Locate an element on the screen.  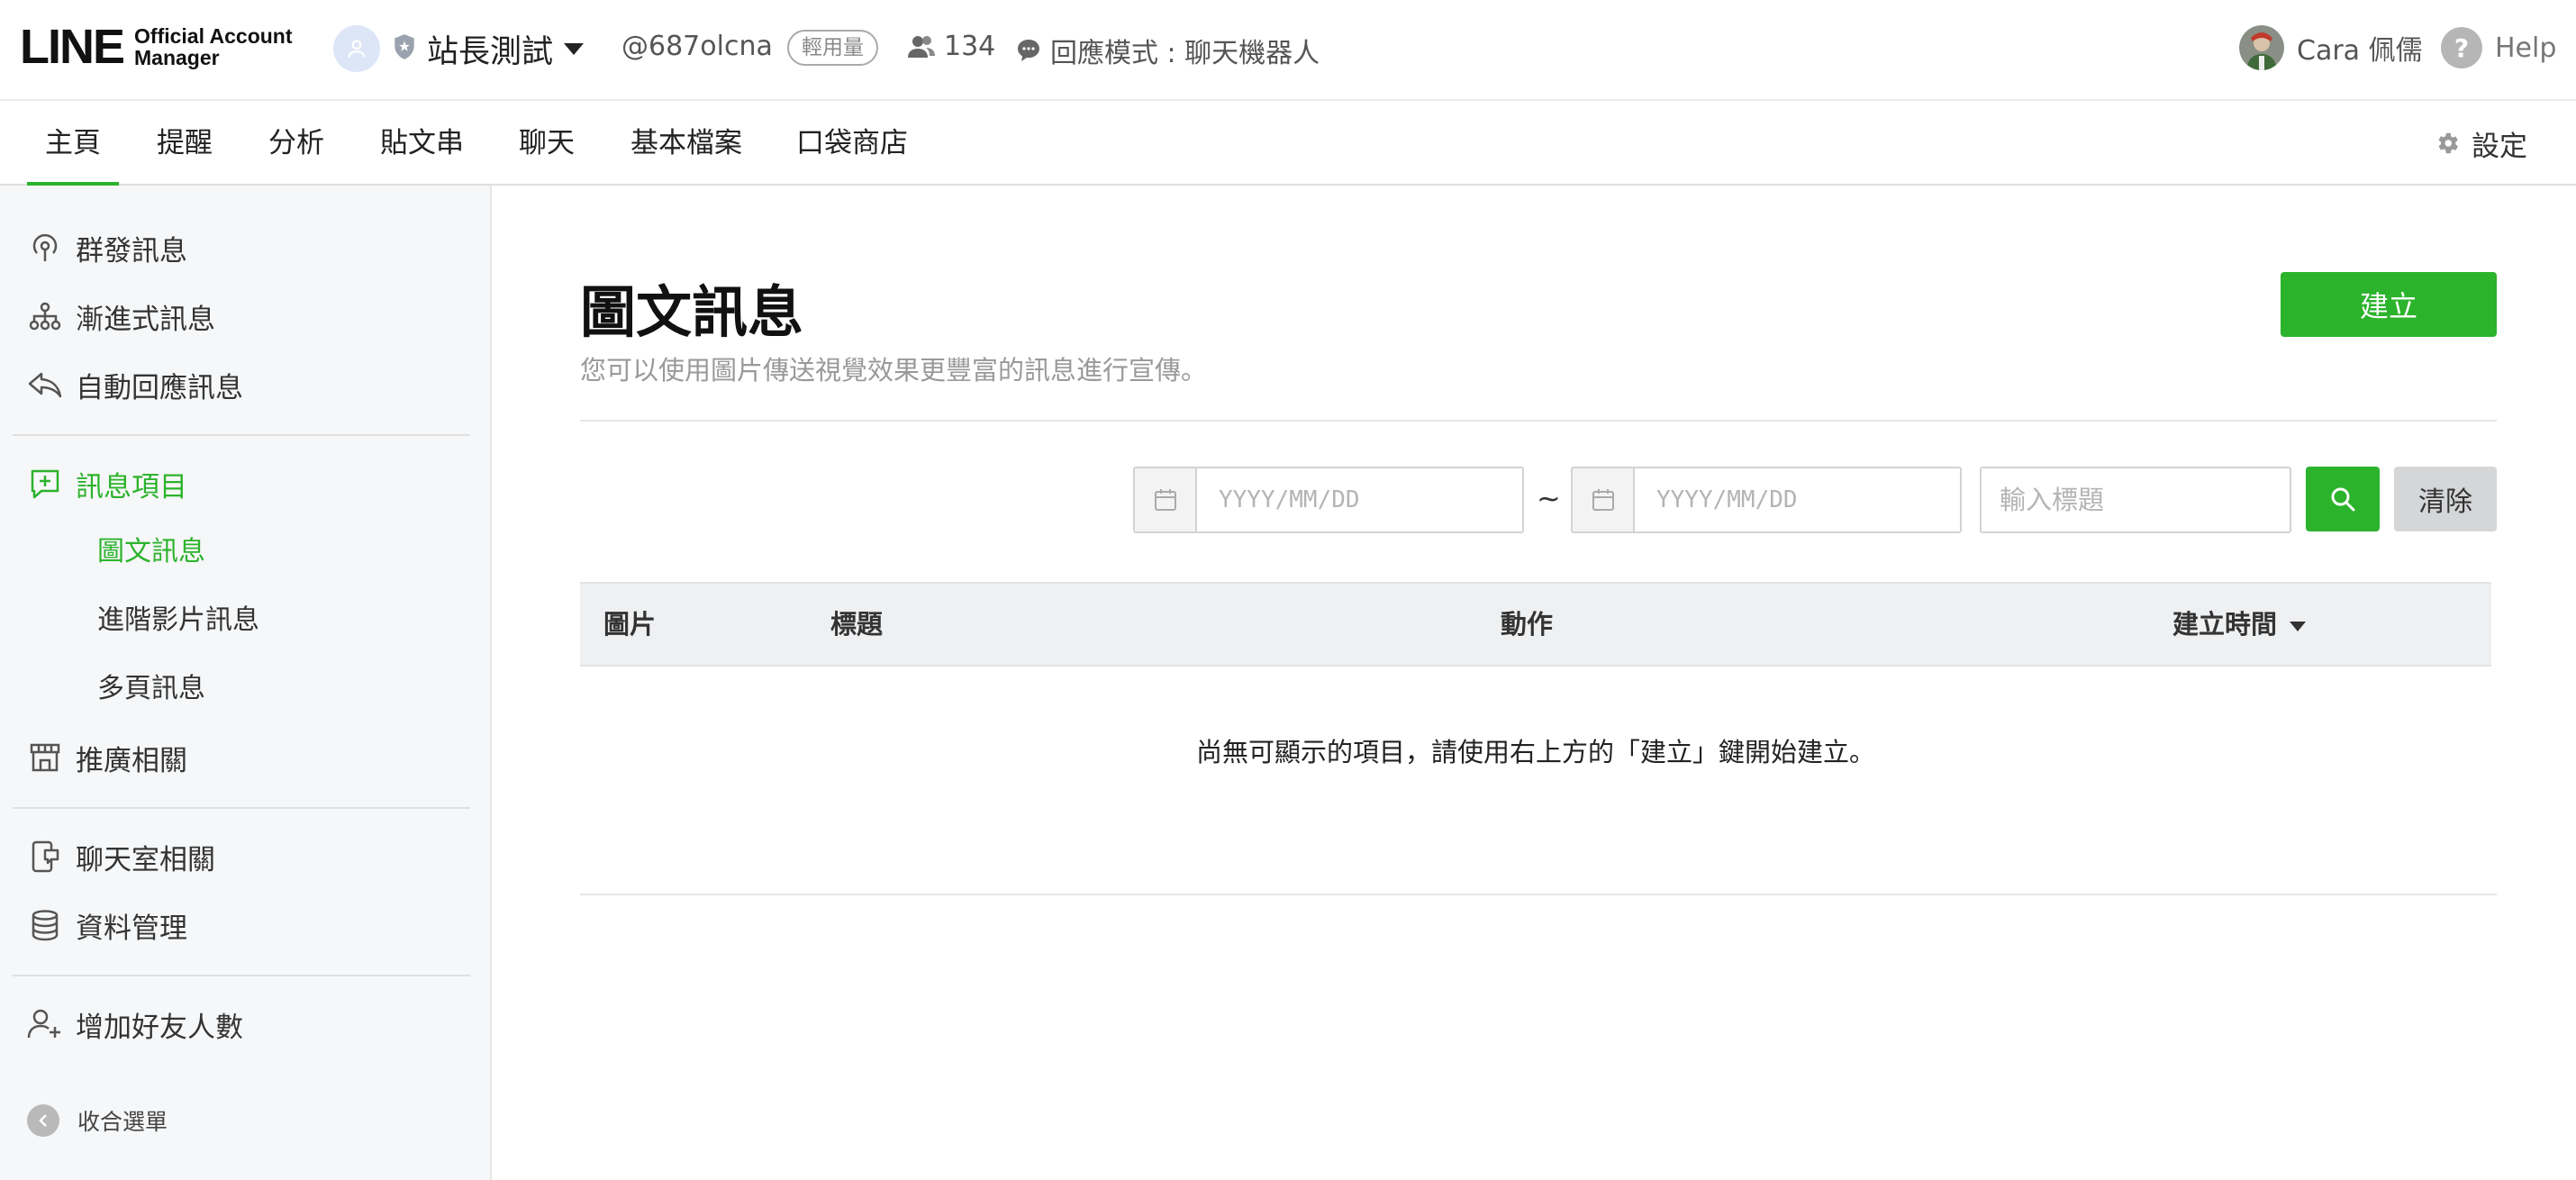
account-avatar is located at coordinates (356, 48).